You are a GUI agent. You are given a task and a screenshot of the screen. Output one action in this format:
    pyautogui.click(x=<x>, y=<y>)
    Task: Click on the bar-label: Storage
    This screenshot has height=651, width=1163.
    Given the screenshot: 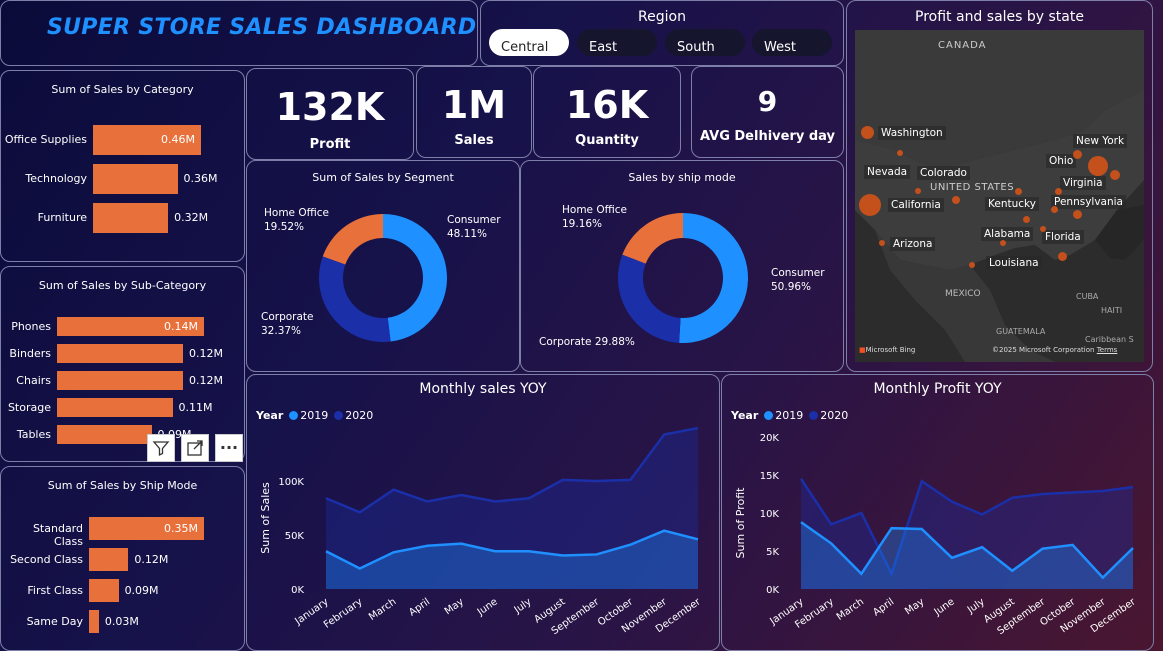 What is the action you would take?
    pyautogui.click(x=29, y=407)
    